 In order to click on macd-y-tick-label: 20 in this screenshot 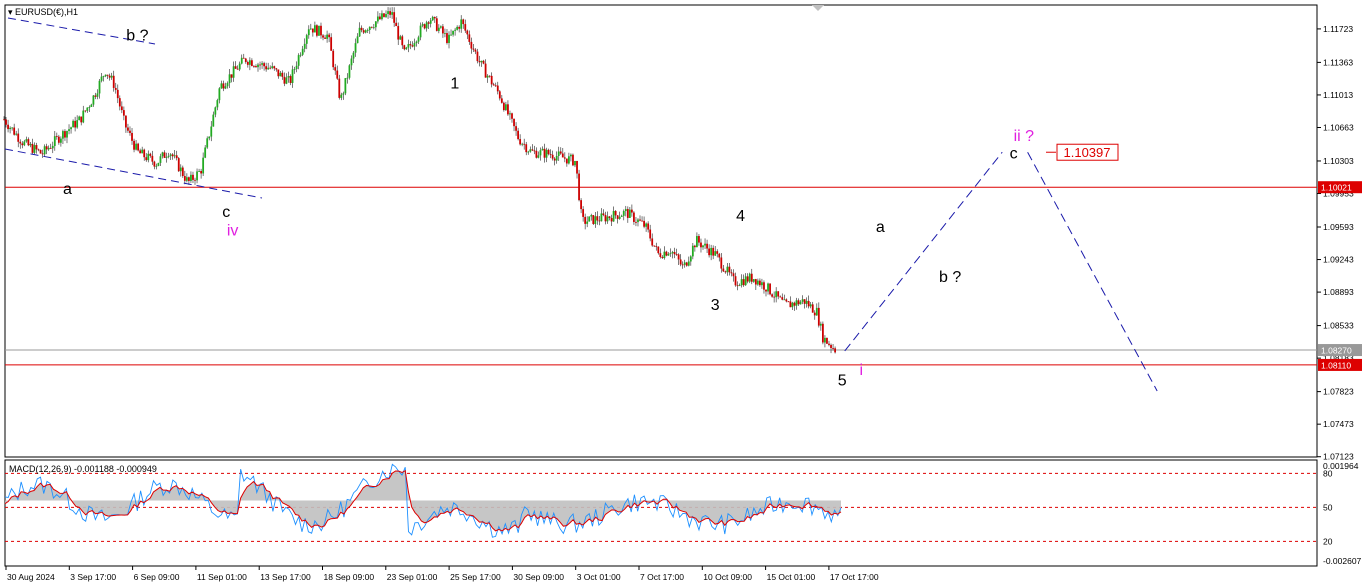, I will do `click(1328, 541)`.